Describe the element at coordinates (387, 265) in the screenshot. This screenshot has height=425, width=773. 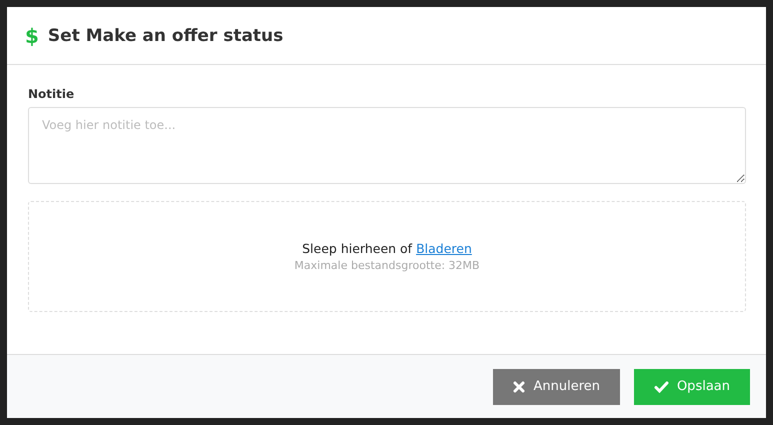
I see `size-hint: Maximale bestandsgrootte: 32MB` at that location.